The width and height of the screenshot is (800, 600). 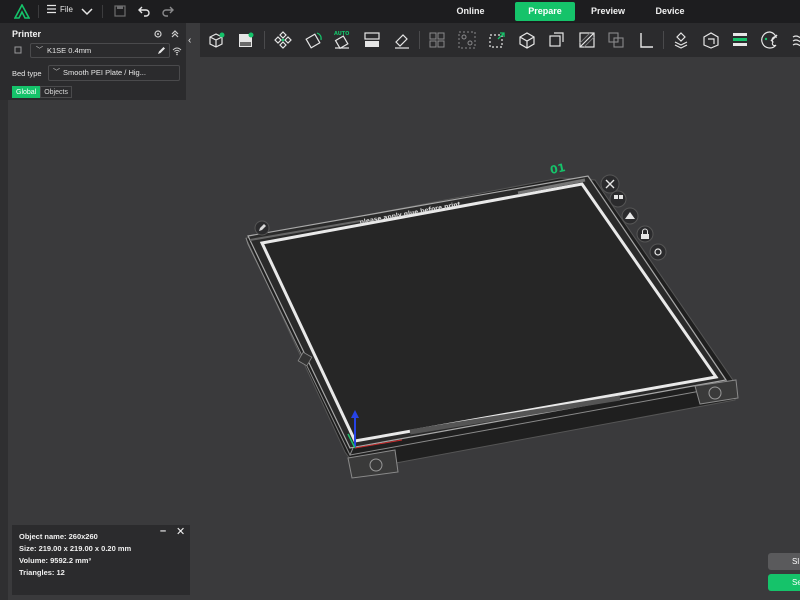 What do you see at coordinates (75, 548) in the screenshot?
I see `object-size: Size: 219.00 x 219.00 x 0.20 mm` at bounding box center [75, 548].